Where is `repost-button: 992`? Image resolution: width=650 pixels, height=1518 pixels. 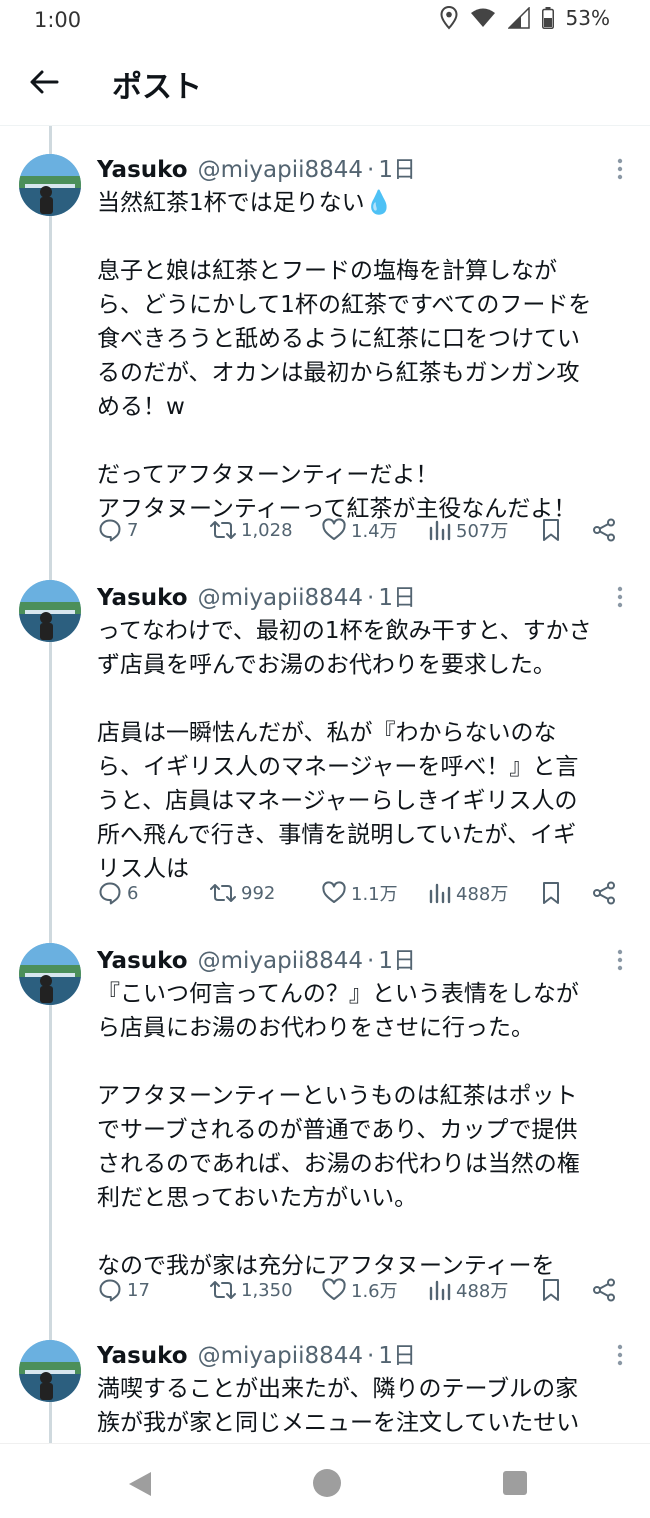 repost-button: 992 is located at coordinates (242, 893).